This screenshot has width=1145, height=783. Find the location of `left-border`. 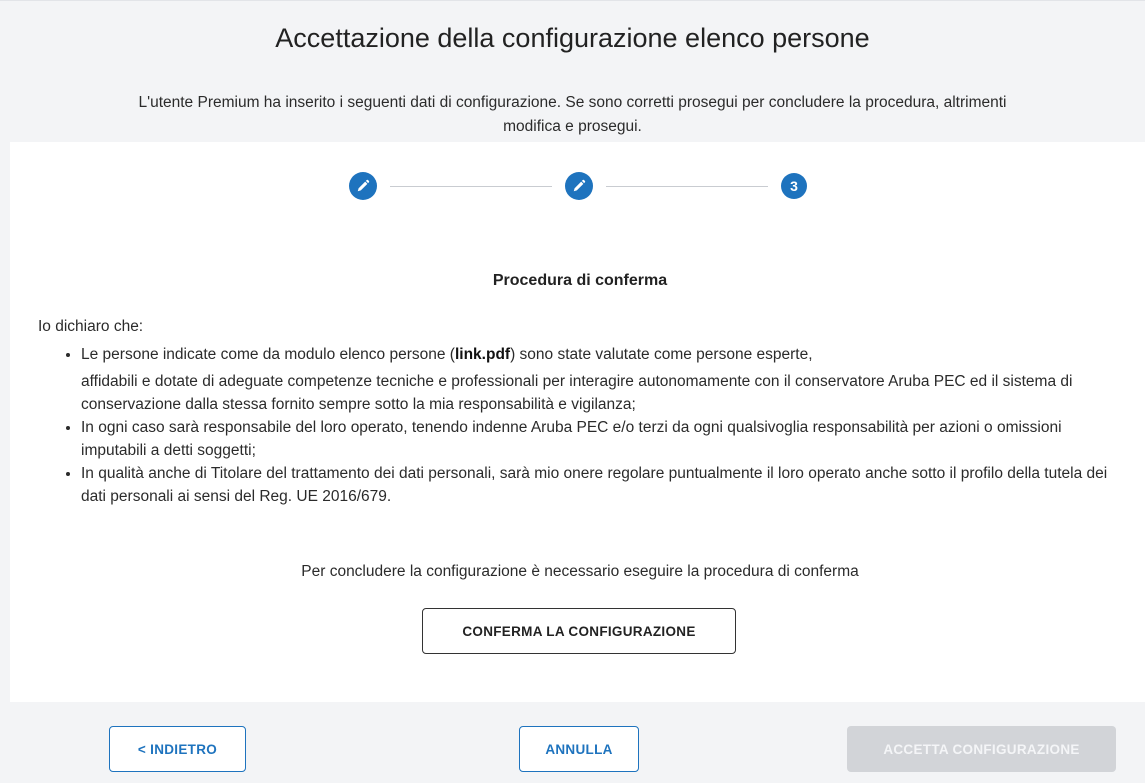

left-border is located at coordinates (5, 462).